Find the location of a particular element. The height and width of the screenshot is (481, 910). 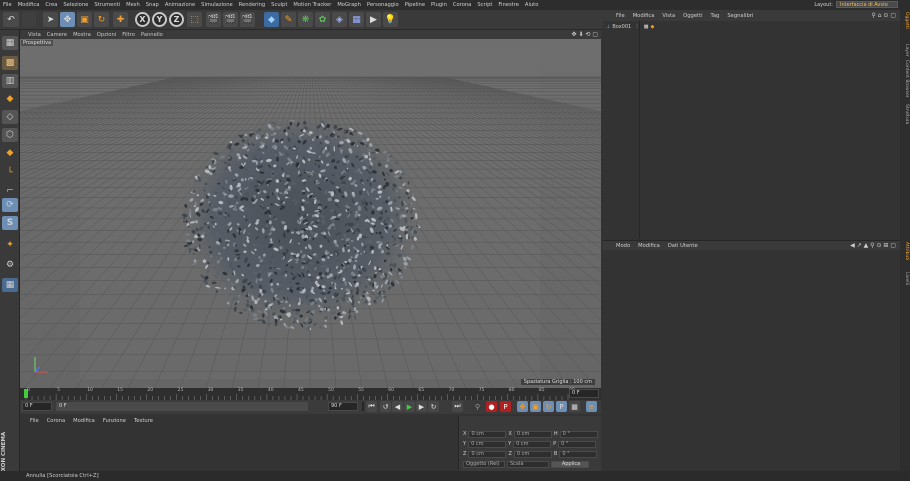

viewport-menu-pannello: Pannello is located at coordinates (152, 35).